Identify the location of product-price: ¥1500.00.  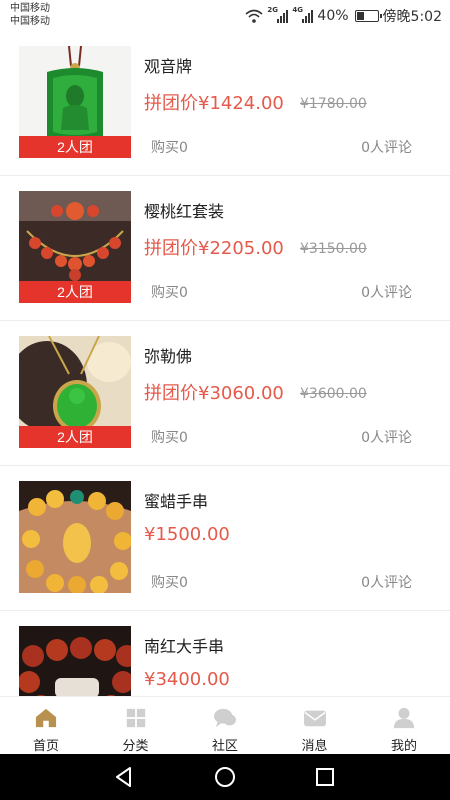
(187, 534).